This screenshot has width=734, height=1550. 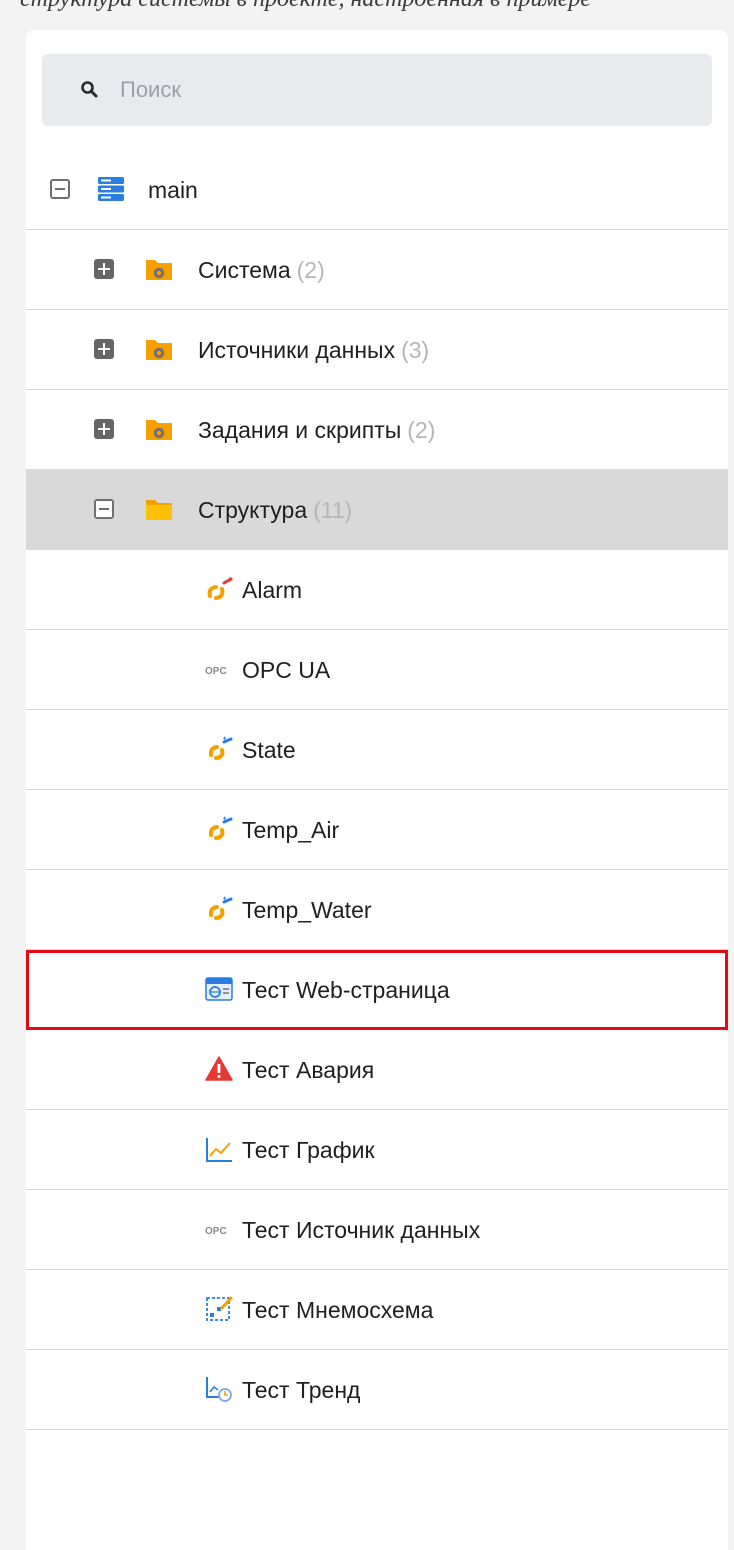 What do you see at coordinates (377, 830) in the screenshot?
I see `tree-item-temp-air: Temp_Air` at bounding box center [377, 830].